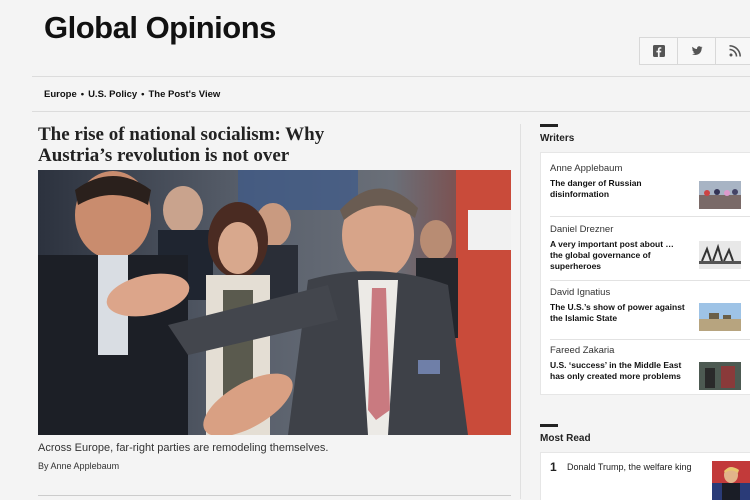 The image size is (750, 500). I want to click on headline-line-1: The rise of national socialism: Why, so click(181, 134).